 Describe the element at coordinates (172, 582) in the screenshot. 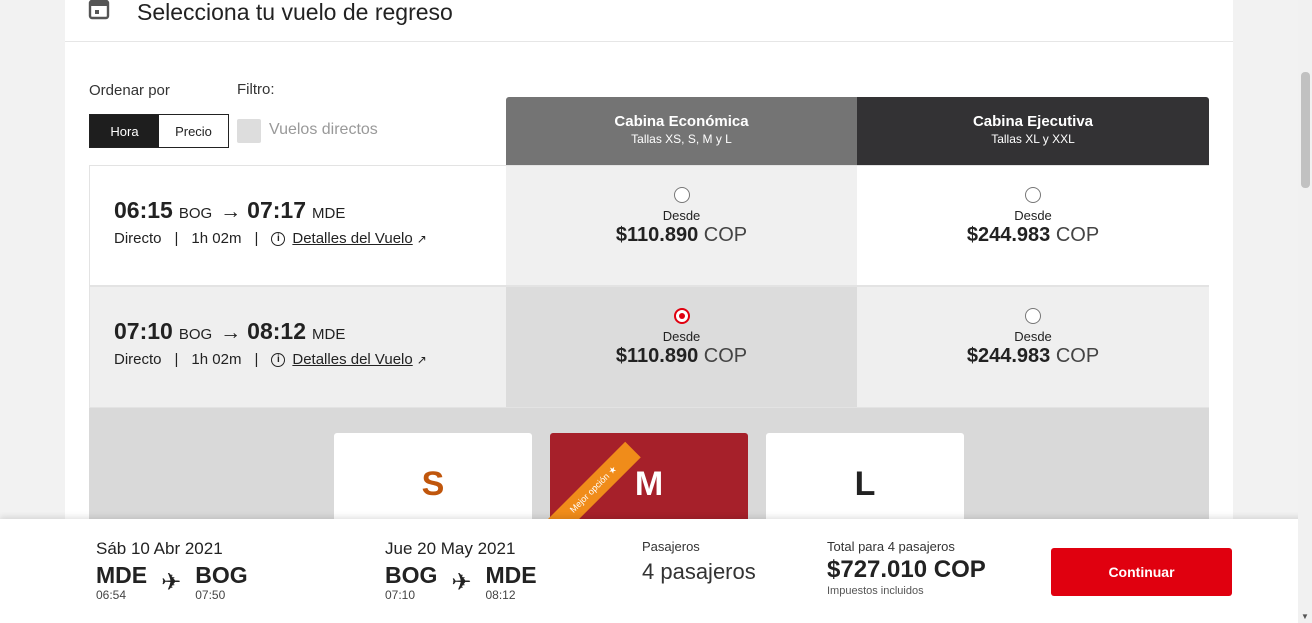

I see `leg-route: MDE 06:54 ✈ BOG 07:50` at that location.